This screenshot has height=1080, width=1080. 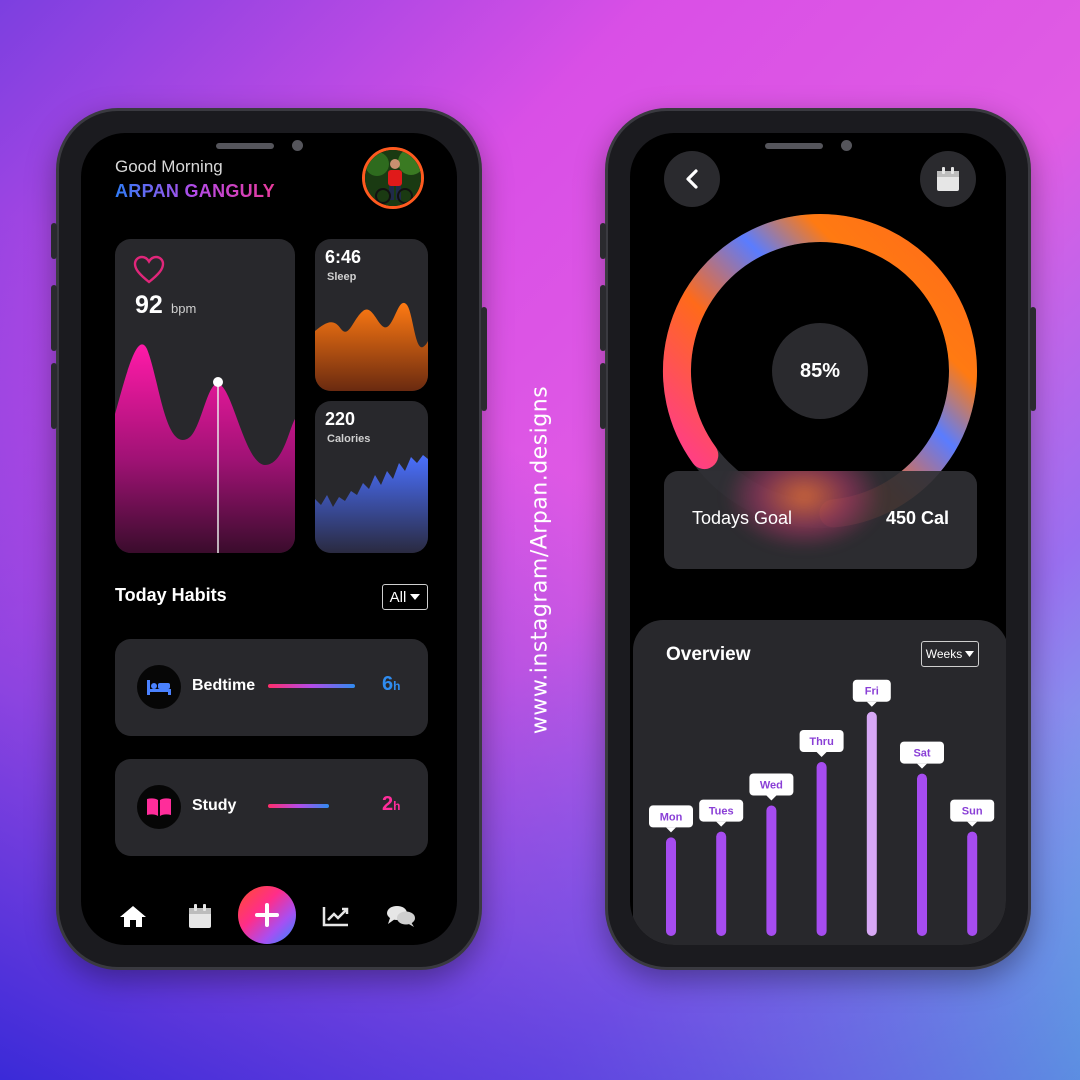 I want to click on chat-icon, so click(x=401, y=916).